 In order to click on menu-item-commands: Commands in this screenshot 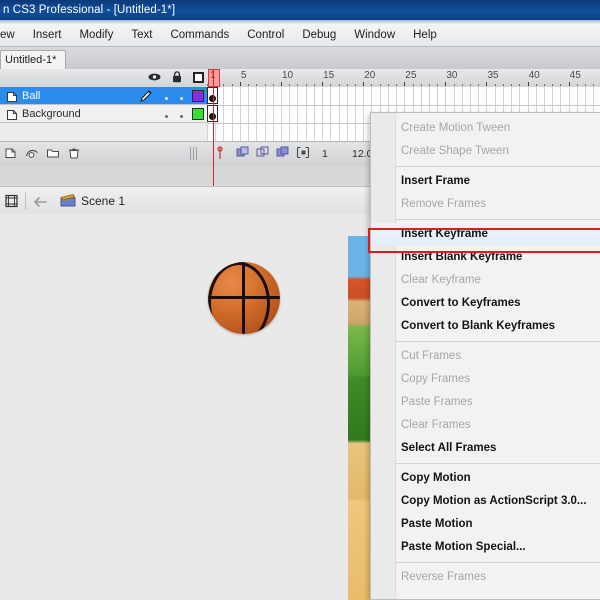, I will do `click(199, 35)`.